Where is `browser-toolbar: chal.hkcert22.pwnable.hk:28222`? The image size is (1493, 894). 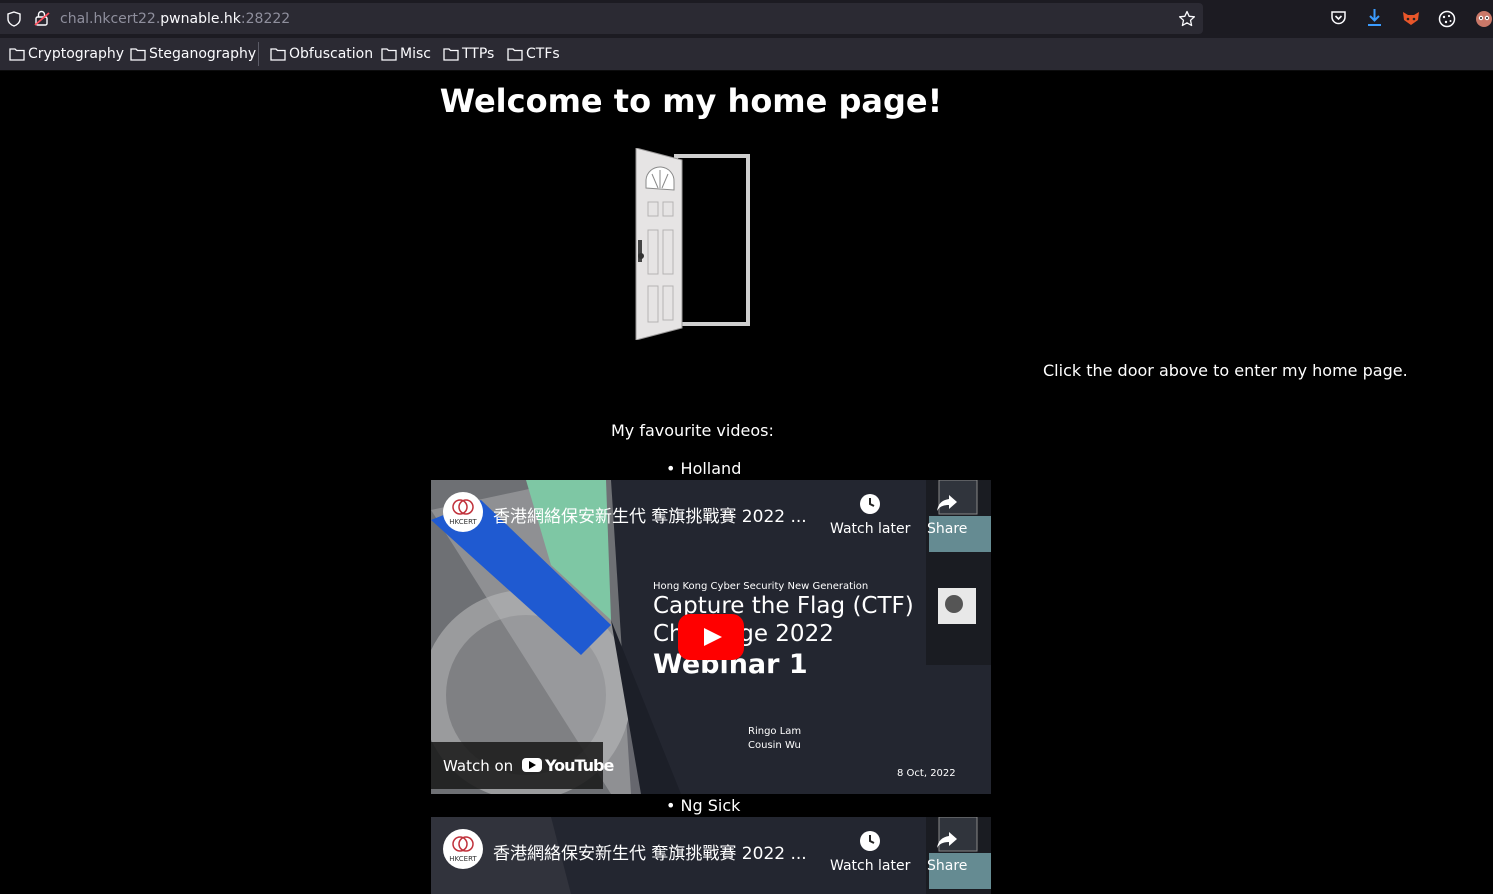 browser-toolbar: chal.hkcert22.pwnable.hk:28222 is located at coordinates (746, 19).